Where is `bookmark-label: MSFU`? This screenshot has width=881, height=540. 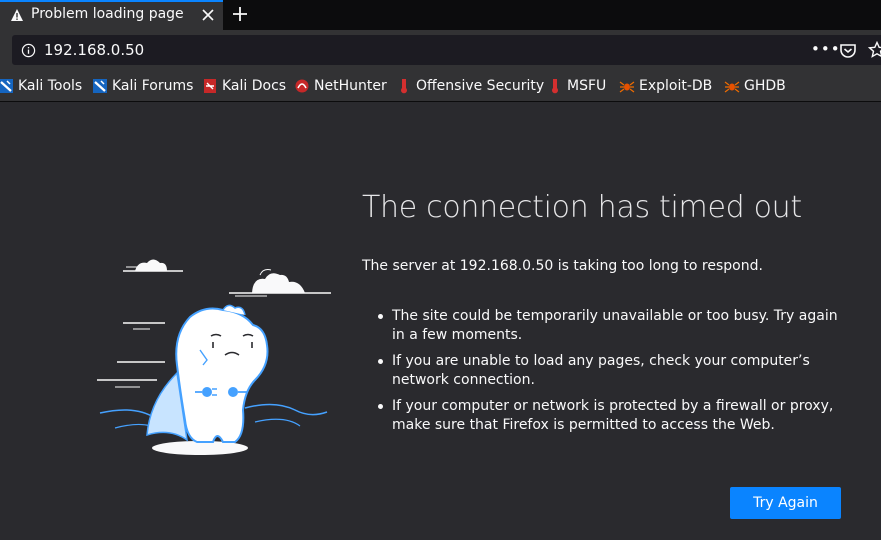
bookmark-label: MSFU is located at coordinates (587, 86).